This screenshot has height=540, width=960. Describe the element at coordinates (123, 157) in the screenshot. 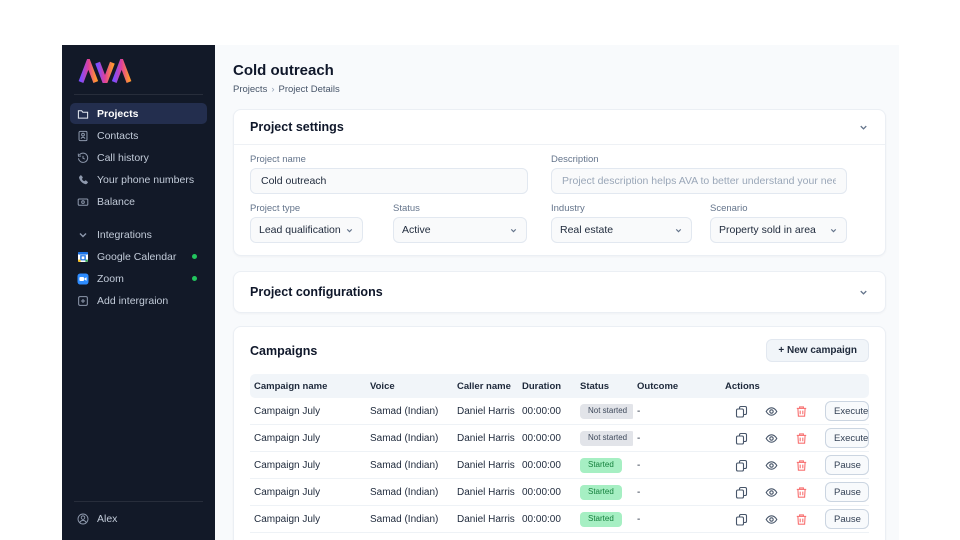

I see `sidebar-item-label: Call history` at that location.